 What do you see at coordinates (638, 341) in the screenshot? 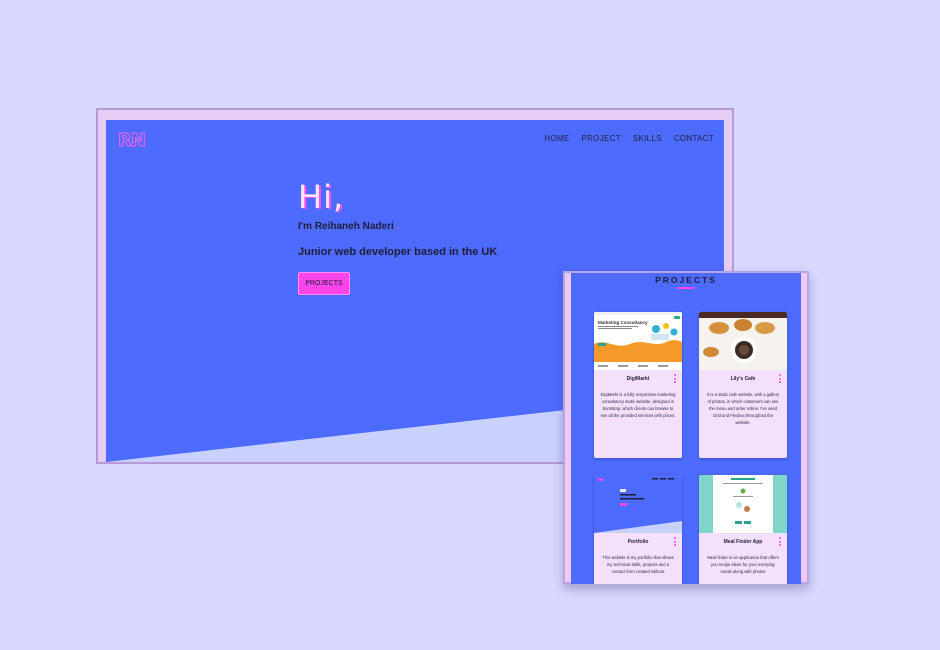
I see `project-preview-digimarkt: Marketing Consultancy` at bounding box center [638, 341].